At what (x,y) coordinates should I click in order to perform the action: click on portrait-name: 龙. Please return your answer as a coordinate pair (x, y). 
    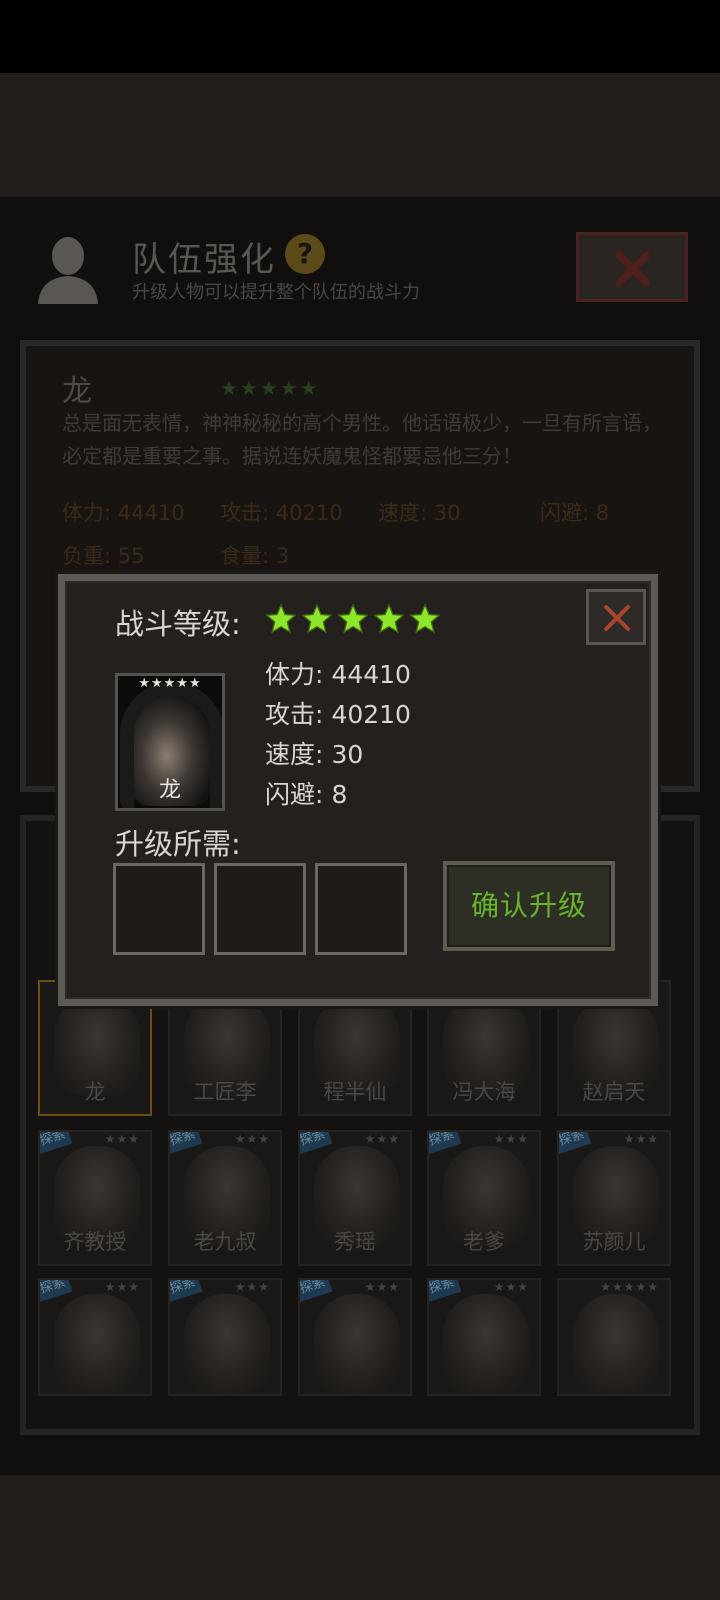
    Looking at the image, I should click on (169, 790).